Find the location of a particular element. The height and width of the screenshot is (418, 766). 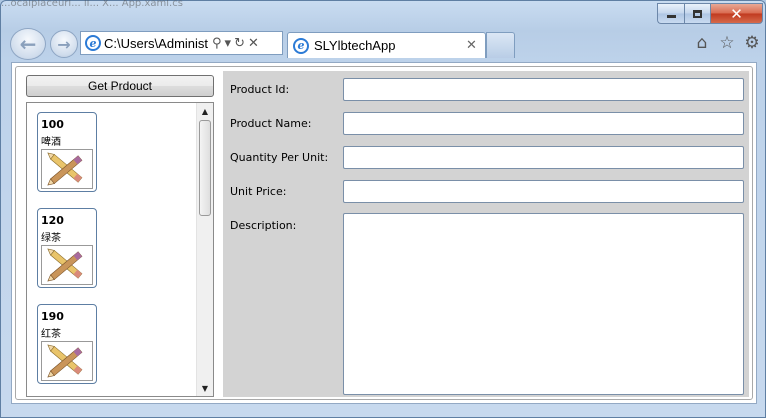

quantity-per-unit-field is located at coordinates (543, 157).